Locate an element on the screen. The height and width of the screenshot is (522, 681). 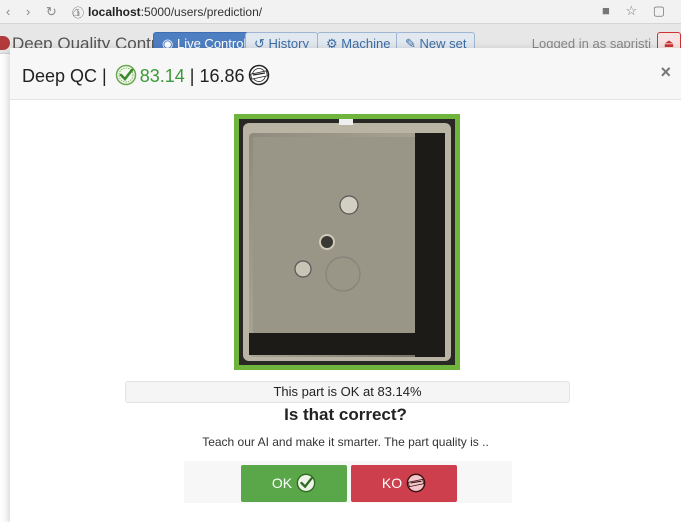
ko-button-label: KO is located at coordinates (392, 483).